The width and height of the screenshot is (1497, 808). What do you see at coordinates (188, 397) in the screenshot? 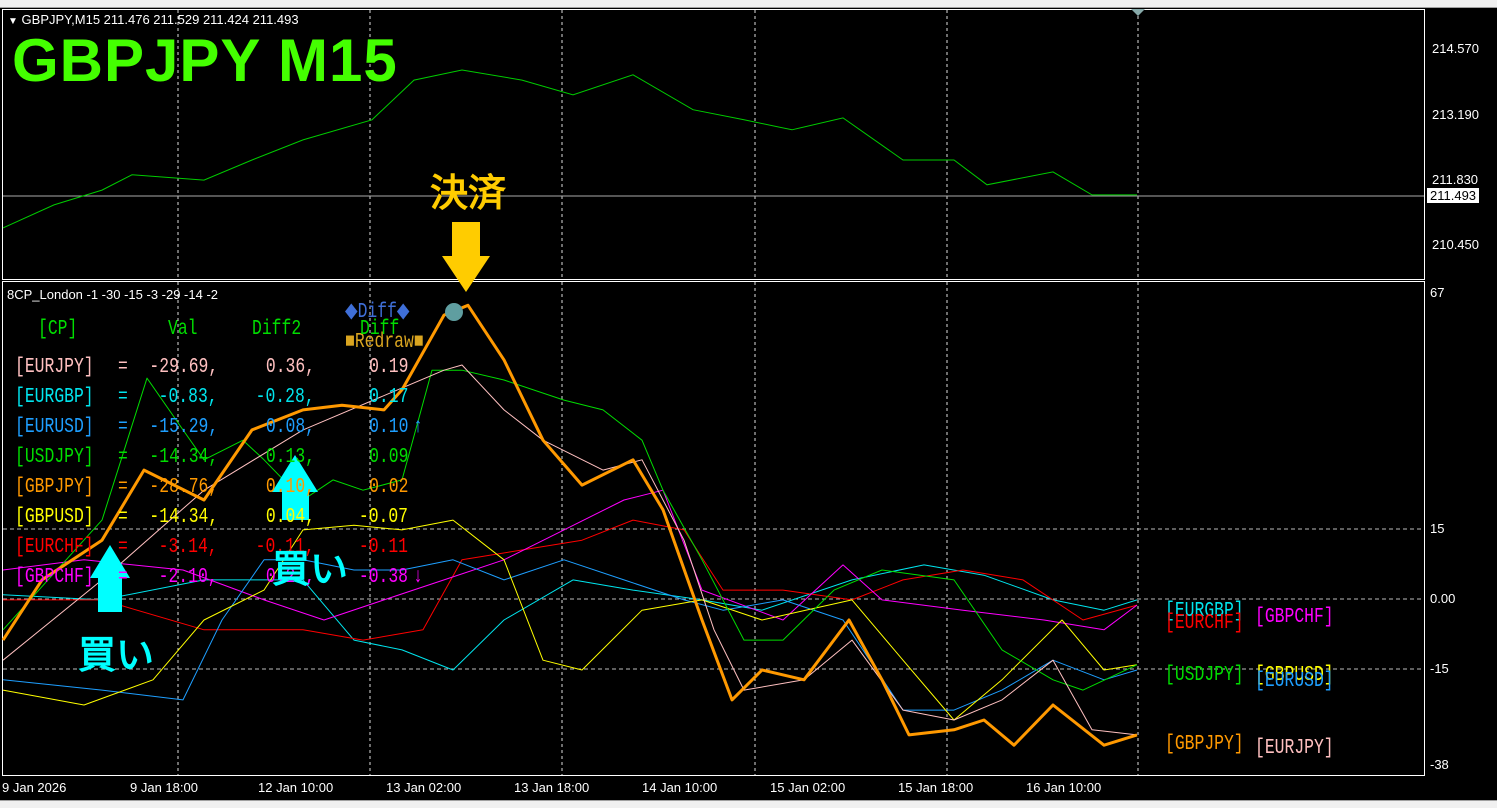
I see `value-cell: -0.83,` at bounding box center [188, 397].